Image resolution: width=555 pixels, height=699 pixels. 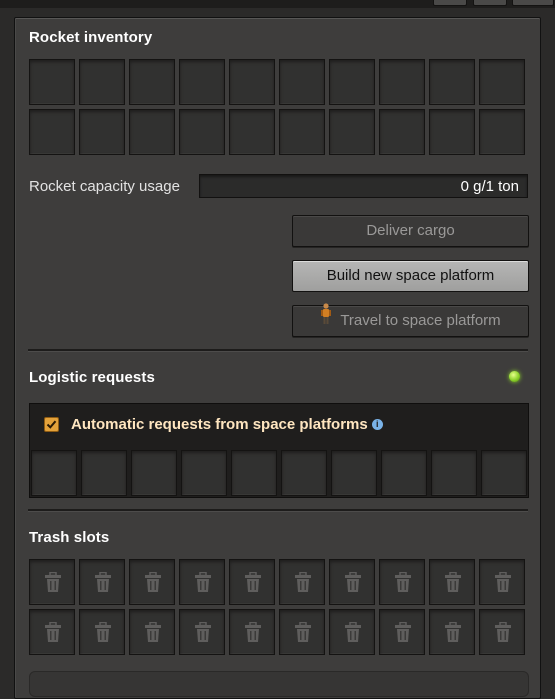 I want to click on auto-requests-checkbox, so click(x=51, y=424).